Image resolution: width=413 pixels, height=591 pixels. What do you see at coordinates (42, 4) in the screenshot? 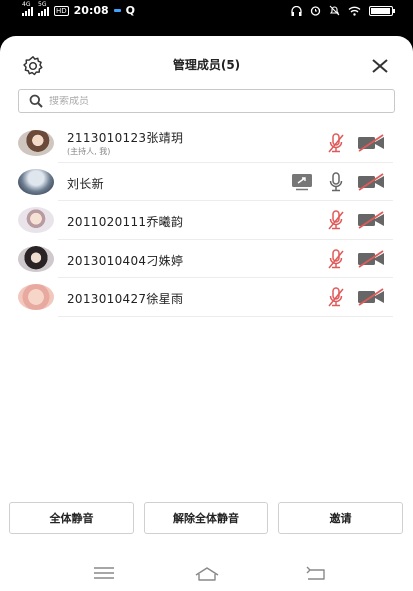
I see `signal-type-label: 5G` at bounding box center [42, 4].